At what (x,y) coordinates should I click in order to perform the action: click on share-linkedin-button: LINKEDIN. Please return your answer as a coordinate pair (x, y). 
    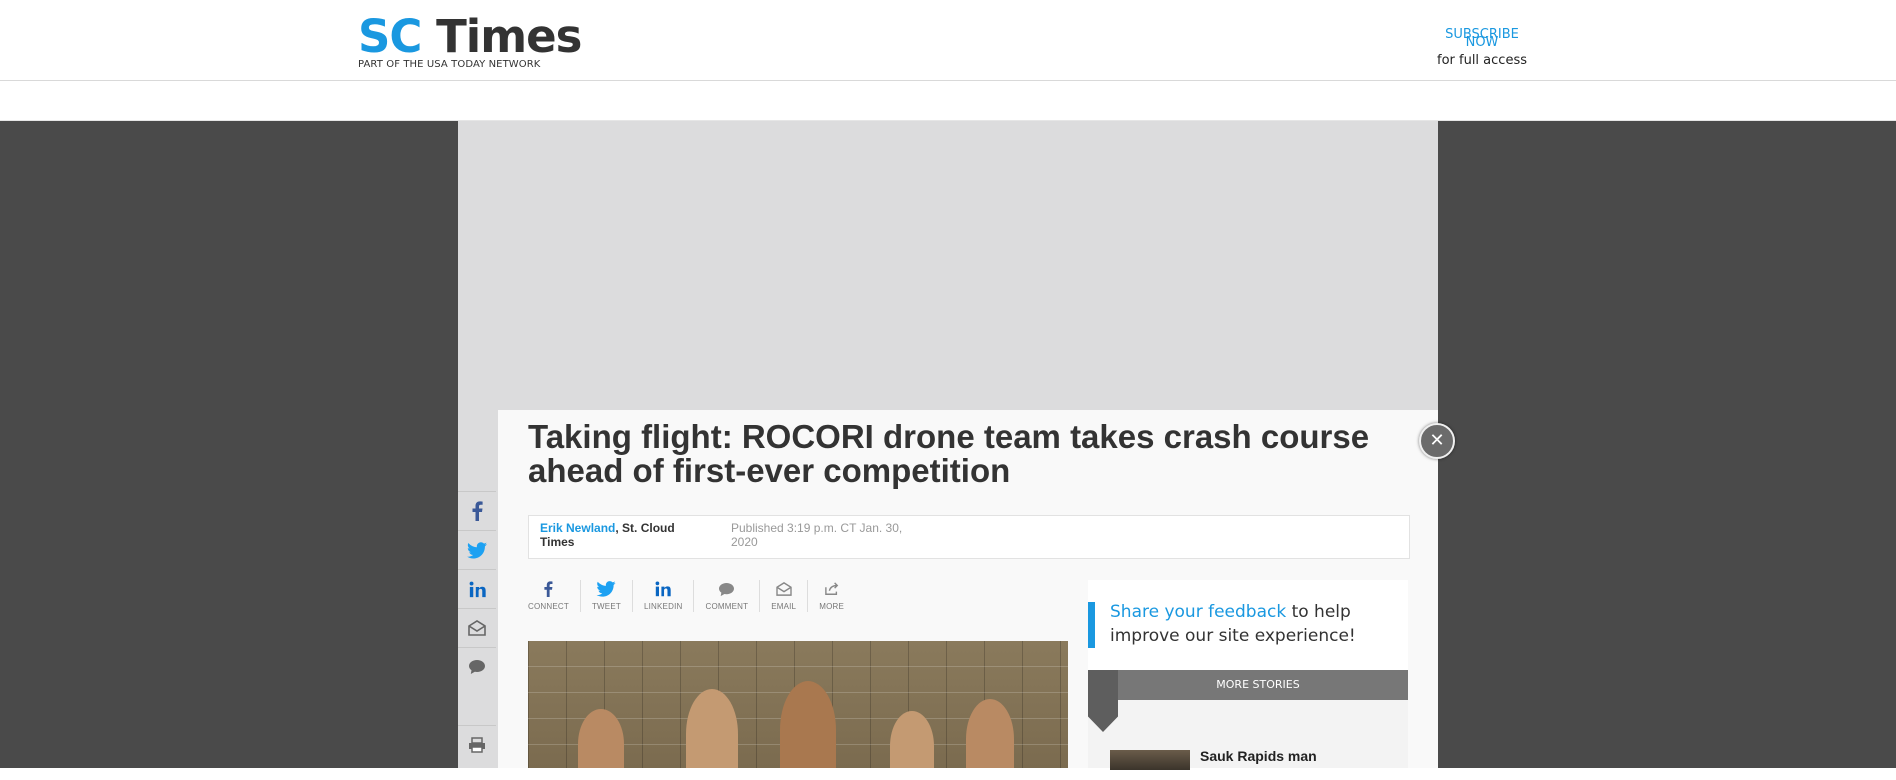
    Looking at the image, I should click on (662, 596).